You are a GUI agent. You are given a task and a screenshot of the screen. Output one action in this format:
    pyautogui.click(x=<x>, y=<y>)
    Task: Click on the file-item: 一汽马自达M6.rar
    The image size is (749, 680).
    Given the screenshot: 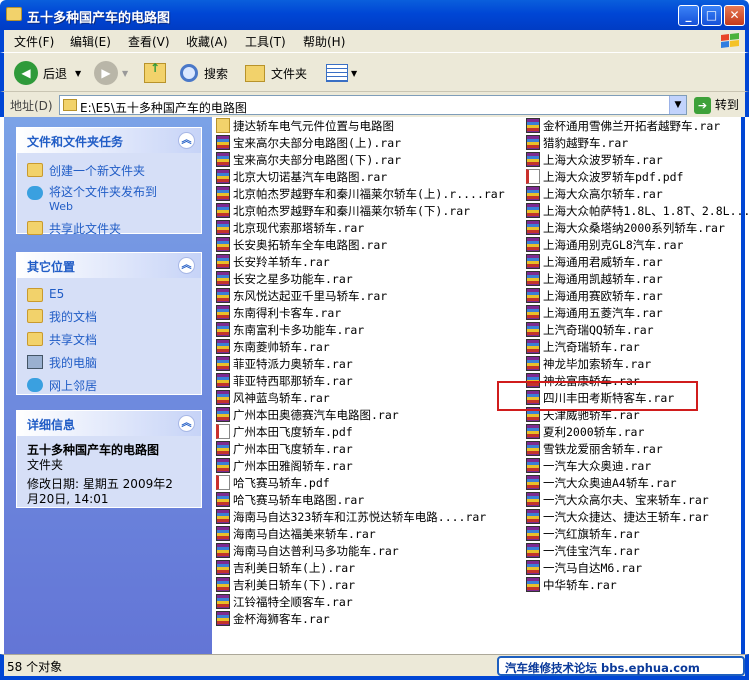 What is the action you would take?
    pyautogui.click(x=584, y=567)
    